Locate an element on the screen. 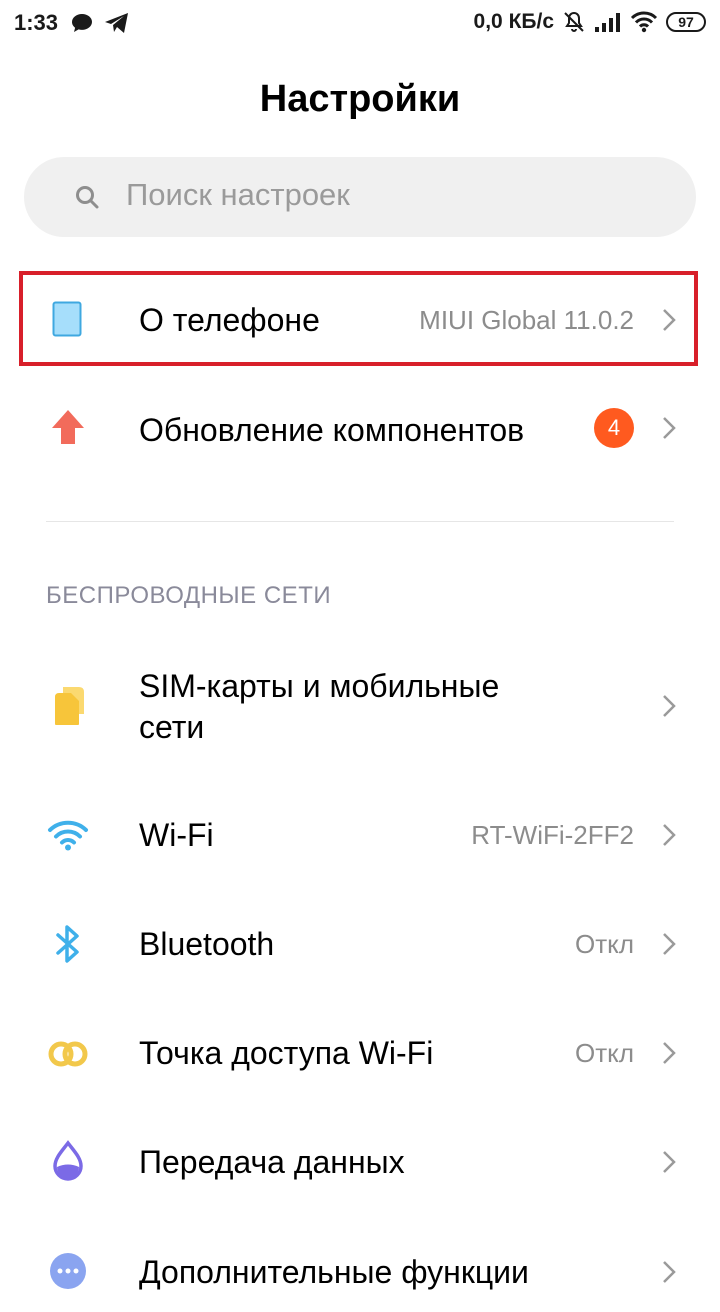 Image resolution: width=720 pixels, height=1312 pixels. more-icon is located at coordinates (68, 1271).